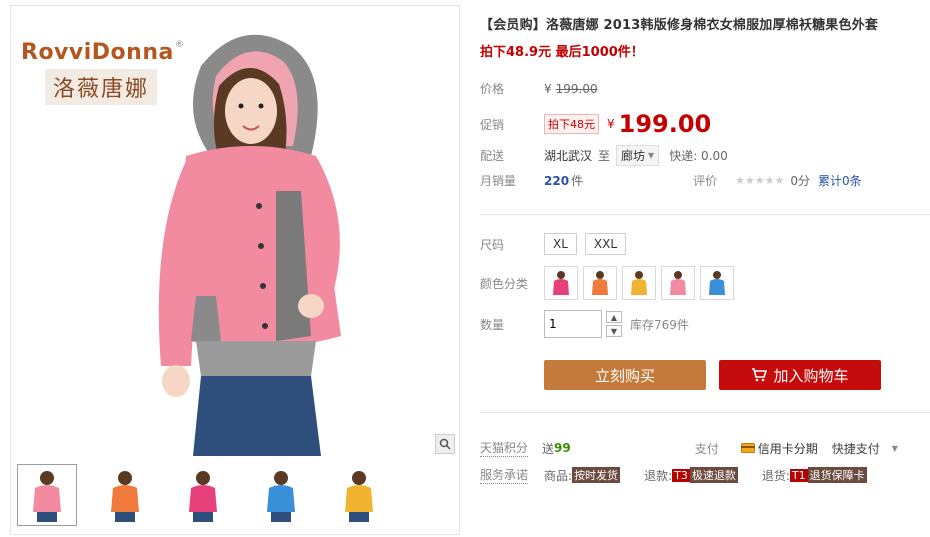 The image size is (930, 537). I want to click on add-cart-label: 加入购物车, so click(811, 375).